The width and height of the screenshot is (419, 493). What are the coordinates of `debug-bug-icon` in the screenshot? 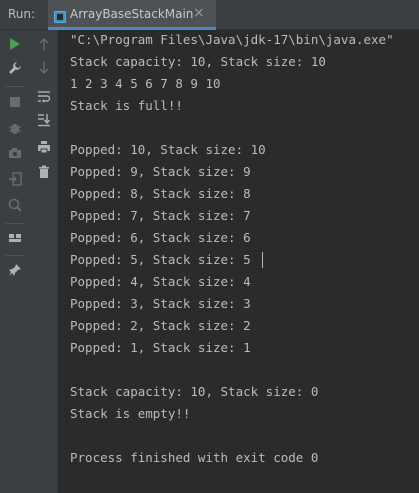 It's located at (15, 128).